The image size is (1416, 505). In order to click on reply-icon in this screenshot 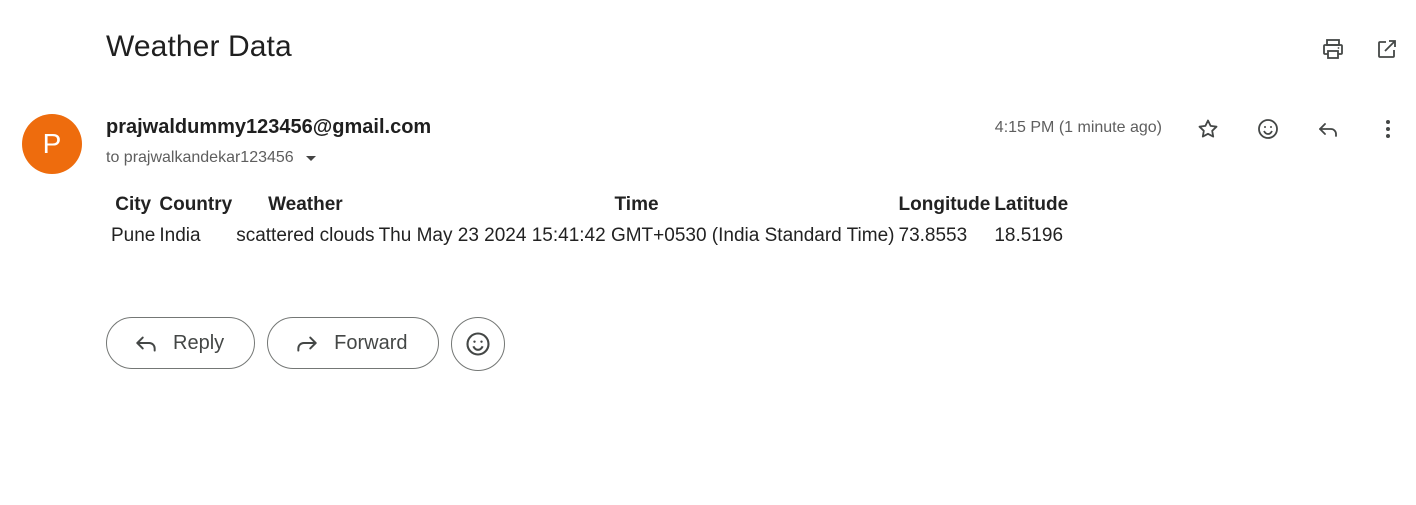, I will do `click(1328, 129)`.